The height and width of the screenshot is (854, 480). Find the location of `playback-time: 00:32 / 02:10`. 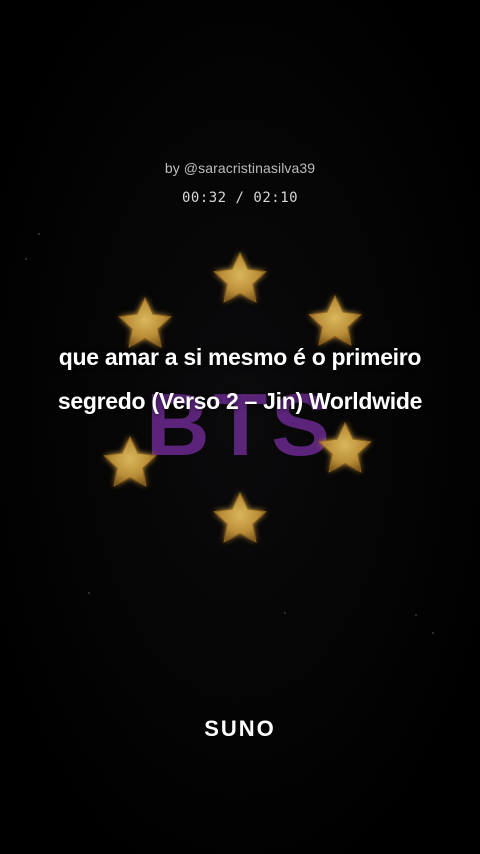

playback-time: 00:32 / 02:10 is located at coordinates (240, 198).